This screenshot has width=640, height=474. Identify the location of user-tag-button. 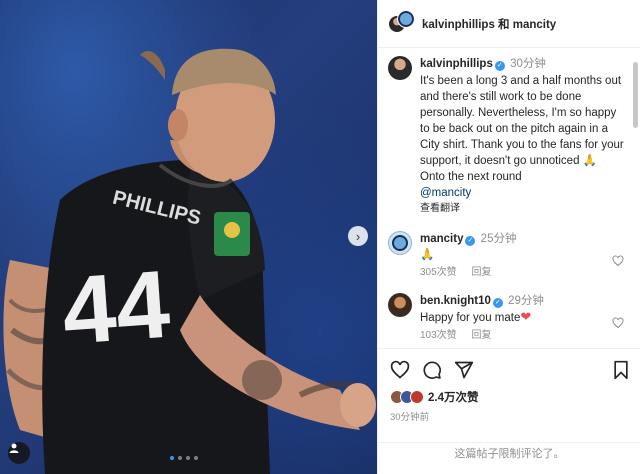
(19, 453).